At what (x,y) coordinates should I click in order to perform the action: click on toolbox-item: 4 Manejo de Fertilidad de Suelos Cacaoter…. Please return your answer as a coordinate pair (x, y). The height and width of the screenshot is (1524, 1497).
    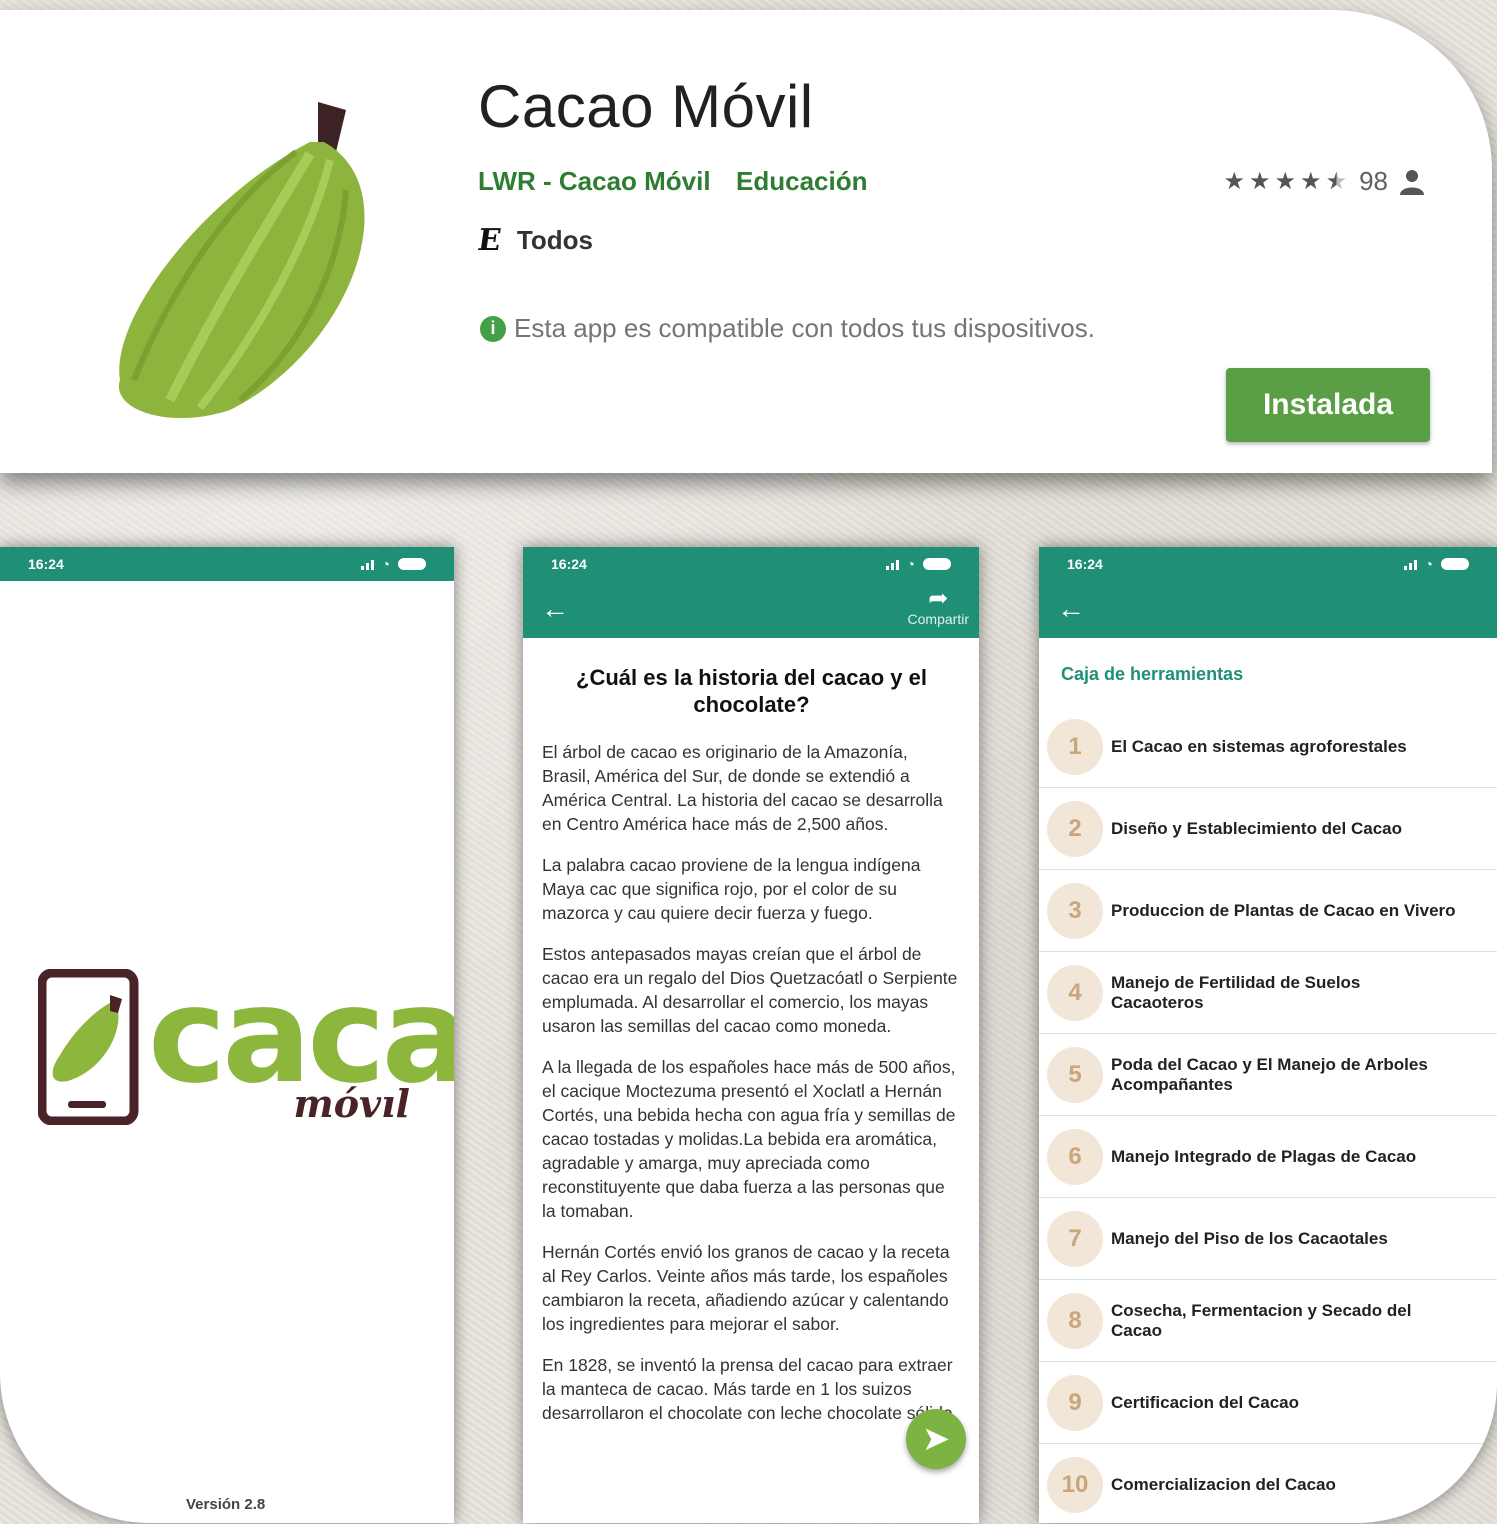
    Looking at the image, I should click on (1268, 993).